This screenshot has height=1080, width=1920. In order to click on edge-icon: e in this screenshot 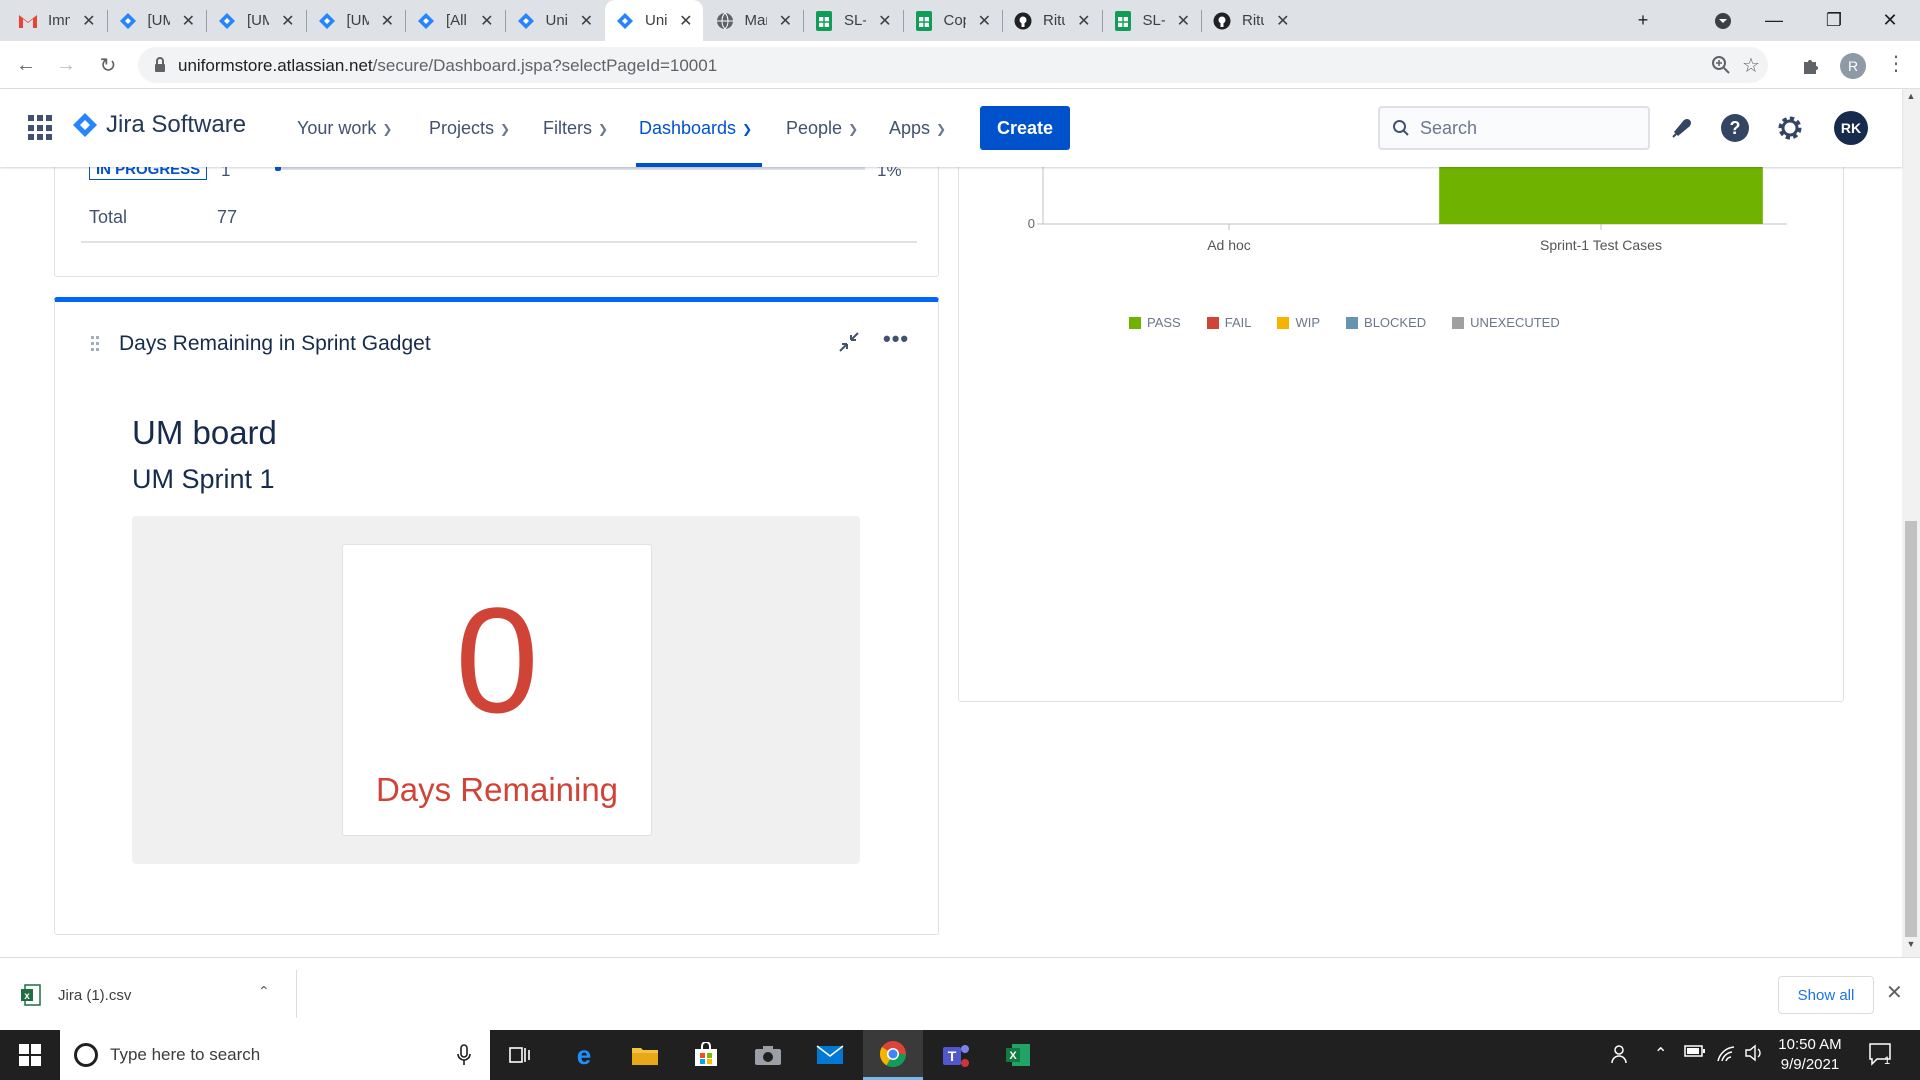, I will do `click(584, 1055)`.